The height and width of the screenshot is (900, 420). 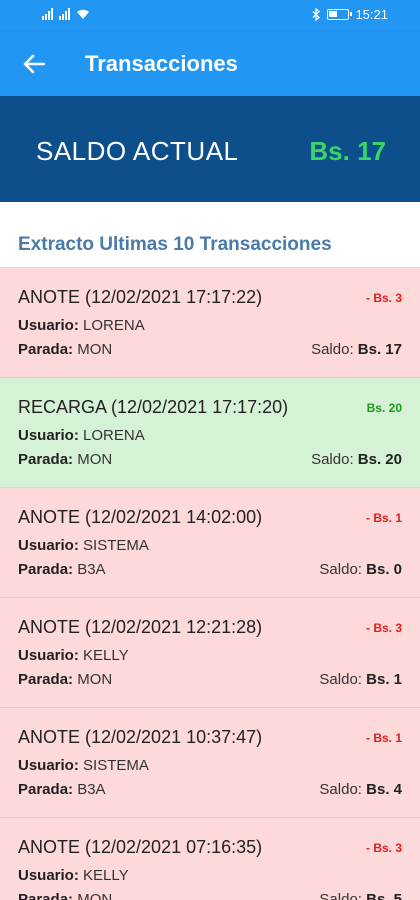 What do you see at coordinates (356, 459) in the screenshot?
I see `transaction-balance: Saldo: Bs. 20` at bounding box center [356, 459].